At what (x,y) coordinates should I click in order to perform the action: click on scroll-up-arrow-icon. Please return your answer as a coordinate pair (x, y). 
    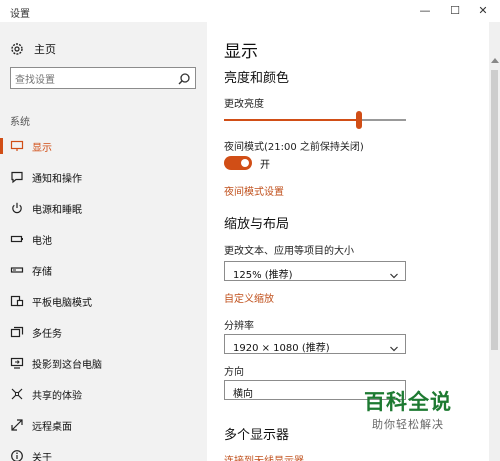
    Looking at the image, I should click on (495, 60).